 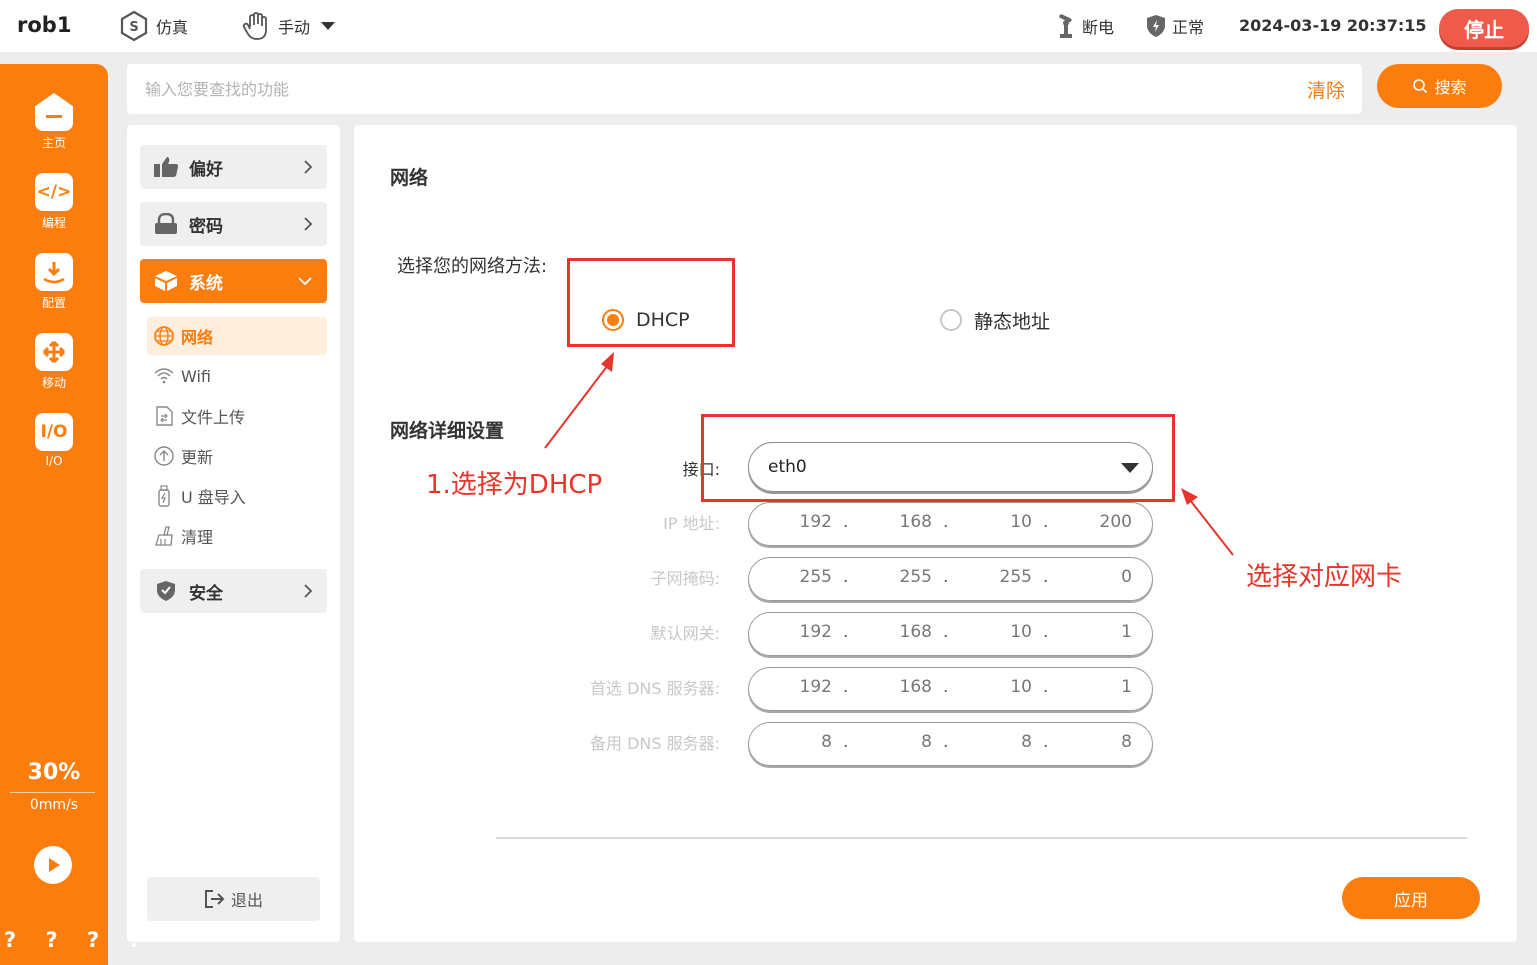 What do you see at coordinates (579, 400) in the screenshot?
I see `arrow-to-dhcp` at bounding box center [579, 400].